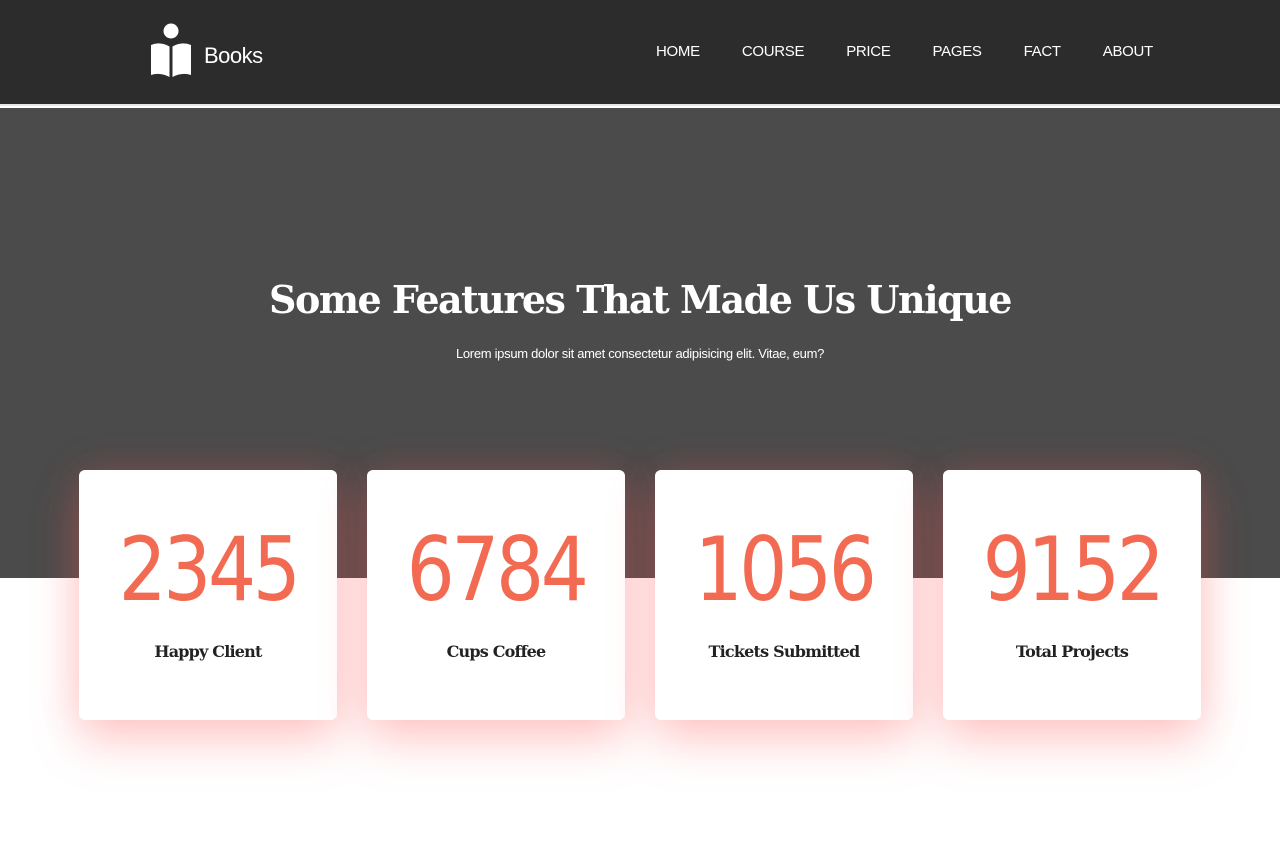 This screenshot has height=853, width=1280. What do you see at coordinates (868, 52) in the screenshot?
I see `nav-item-price: PRICE` at bounding box center [868, 52].